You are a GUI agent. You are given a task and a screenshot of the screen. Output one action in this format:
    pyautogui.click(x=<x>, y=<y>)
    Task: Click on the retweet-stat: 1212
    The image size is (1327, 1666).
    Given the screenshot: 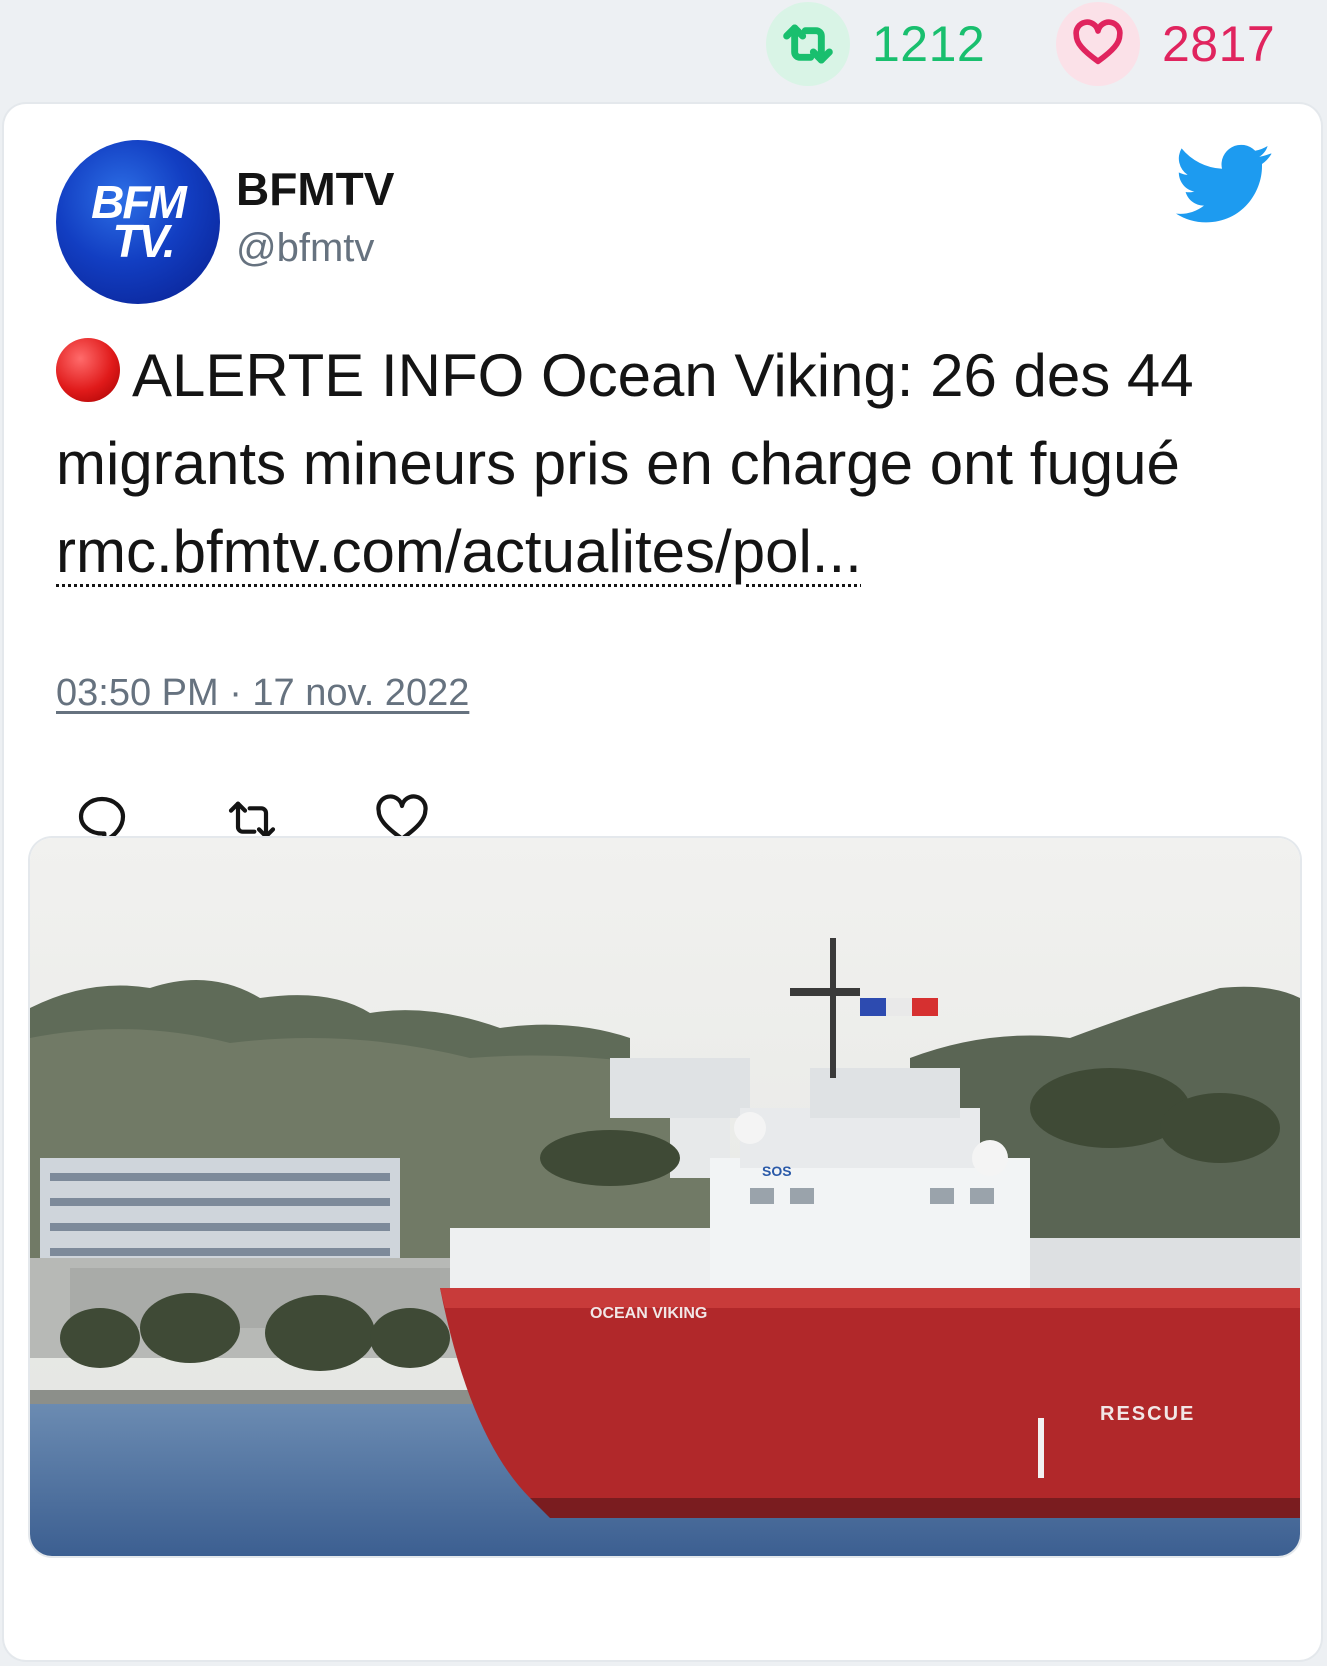 What is the action you would take?
    pyautogui.click(x=875, y=44)
    